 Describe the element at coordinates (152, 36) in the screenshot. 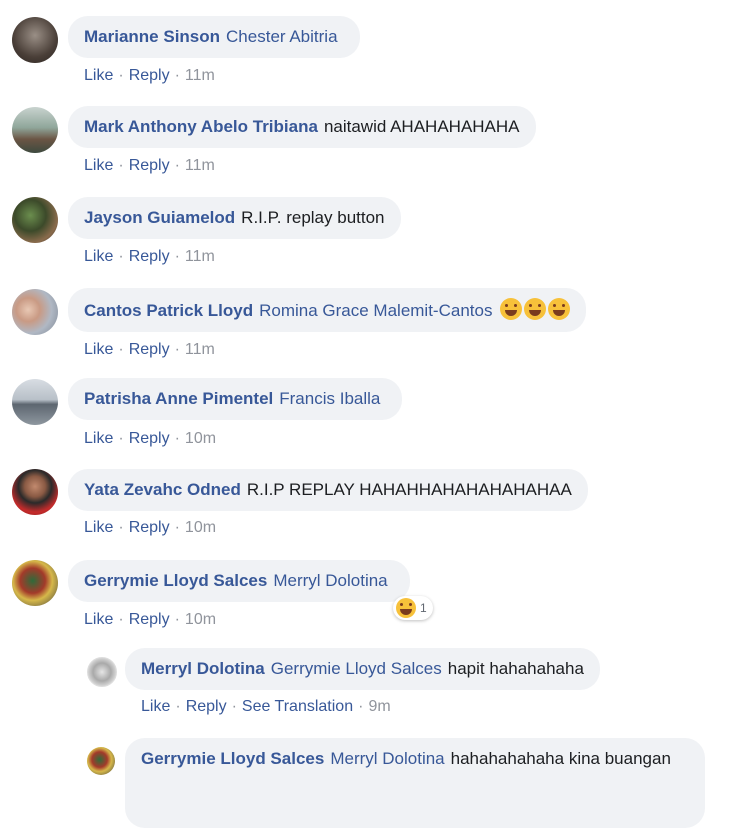

I see `comment-author: Marianne Sinson` at that location.